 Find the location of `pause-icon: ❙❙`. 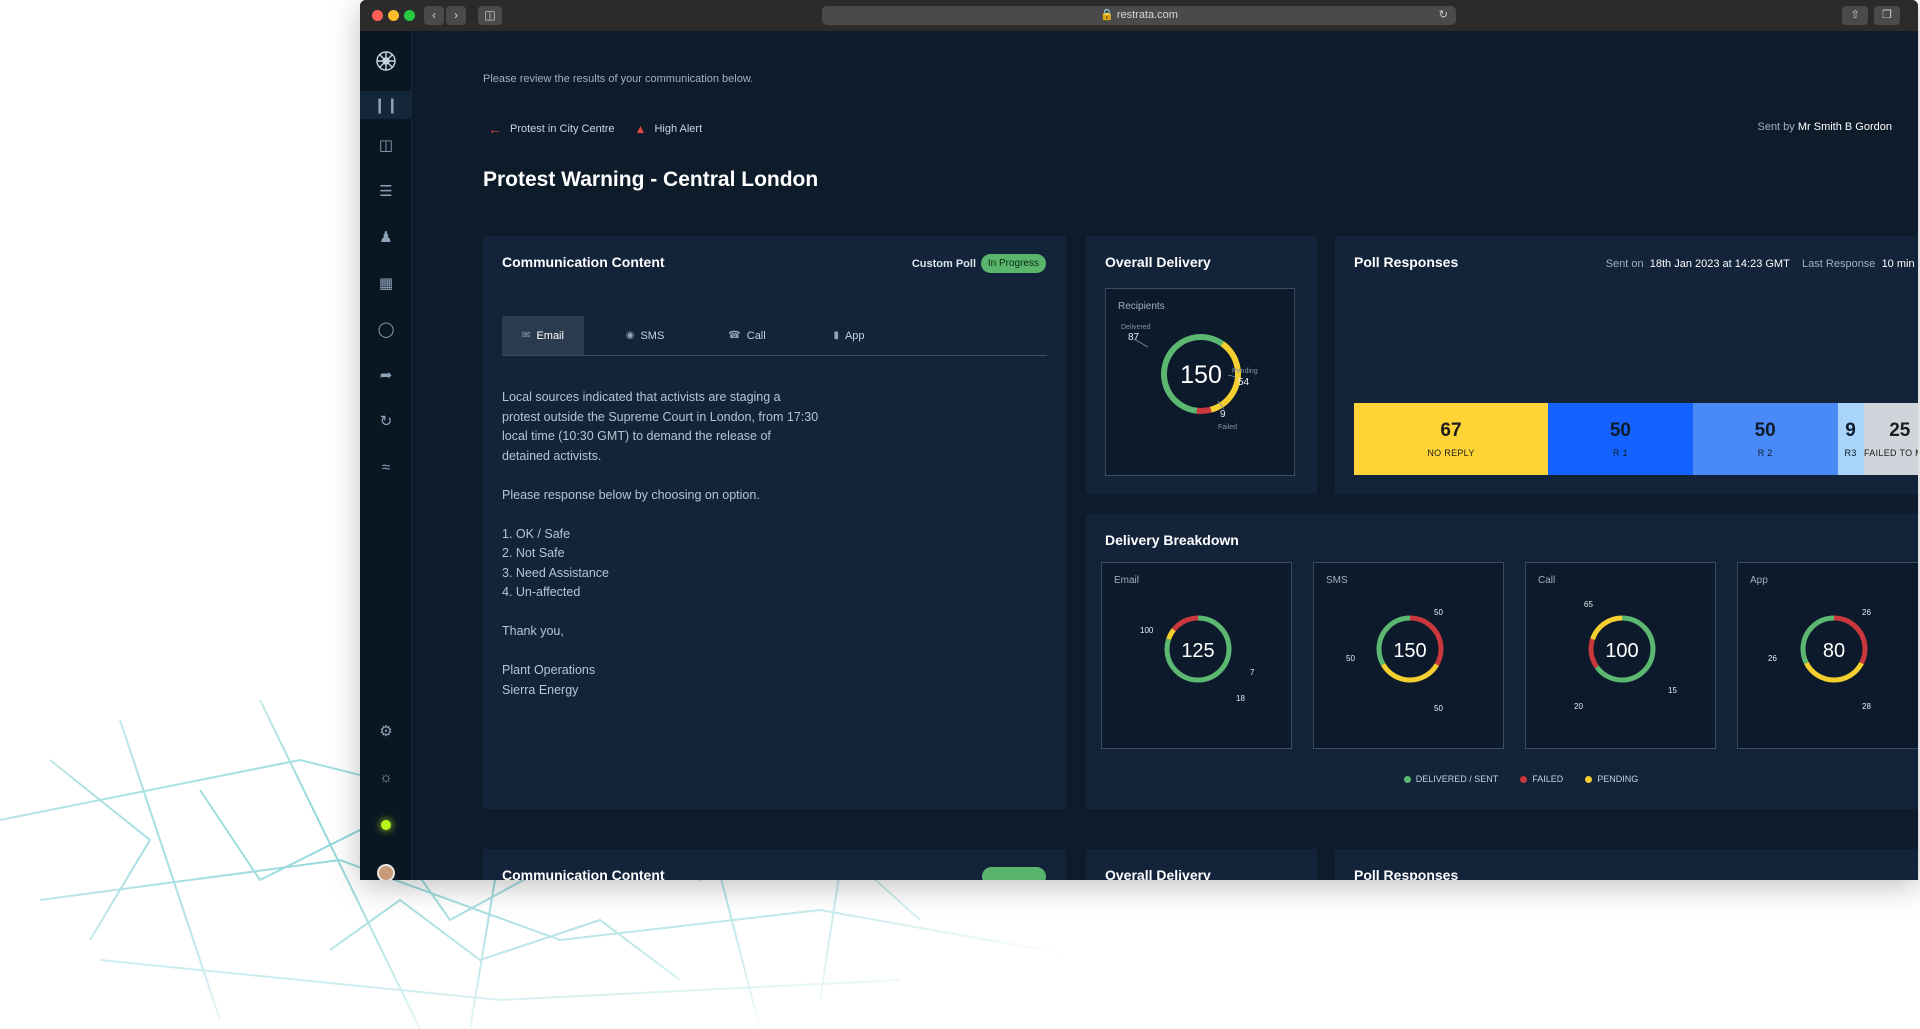

pause-icon: ❙❙ is located at coordinates (386, 105).